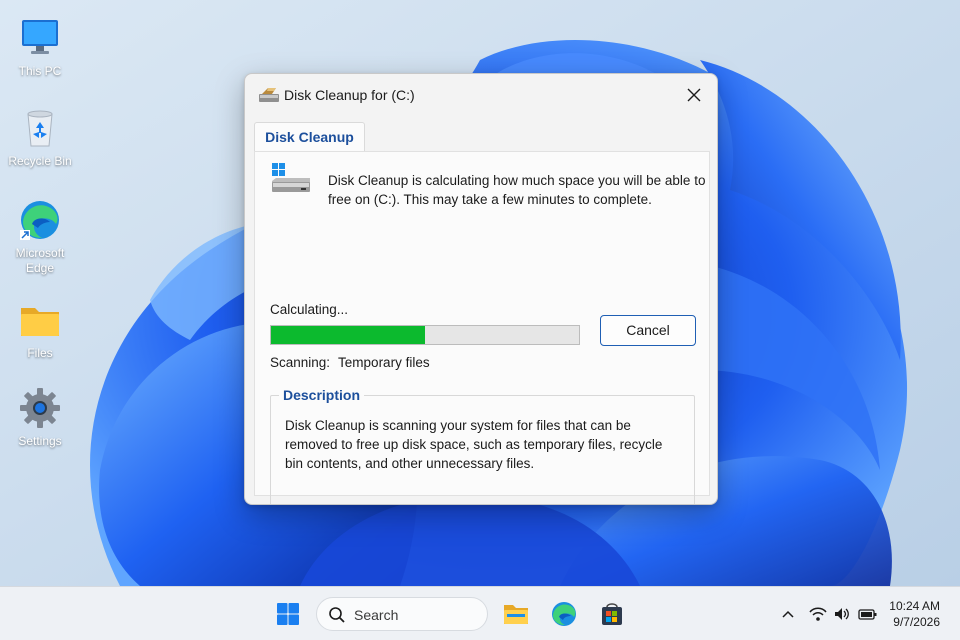 This screenshot has width=960, height=640. I want to click on desktop-icon-label: Recycle Bin, so click(40, 161).